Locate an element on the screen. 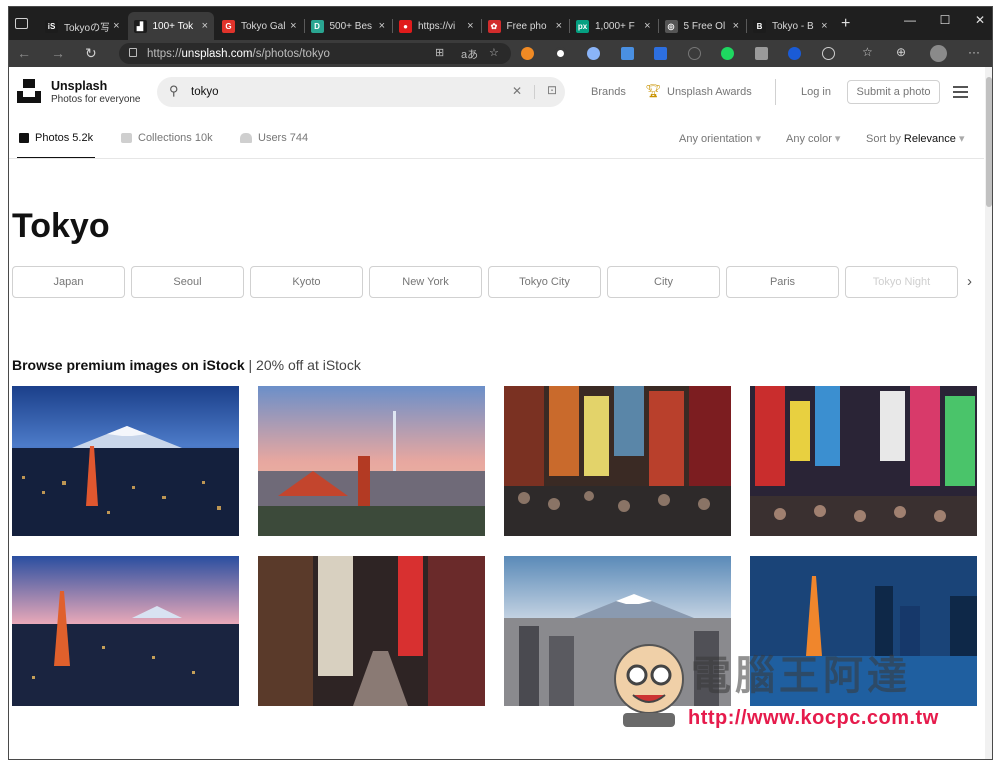 This screenshot has width=1000, height=768. sort-filter: Sort by Relevance ▾ is located at coordinates (915, 138).